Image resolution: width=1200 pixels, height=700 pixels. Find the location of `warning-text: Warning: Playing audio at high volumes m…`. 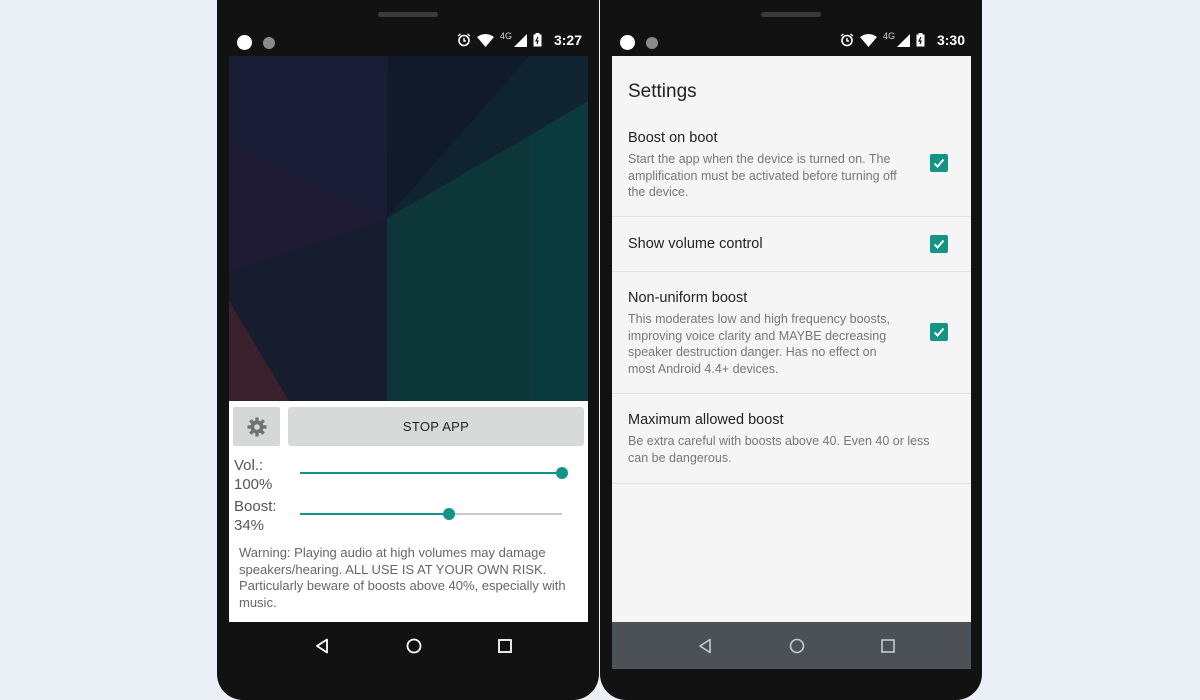

warning-text: Warning: Playing audio at high volumes m… is located at coordinates (402, 577).